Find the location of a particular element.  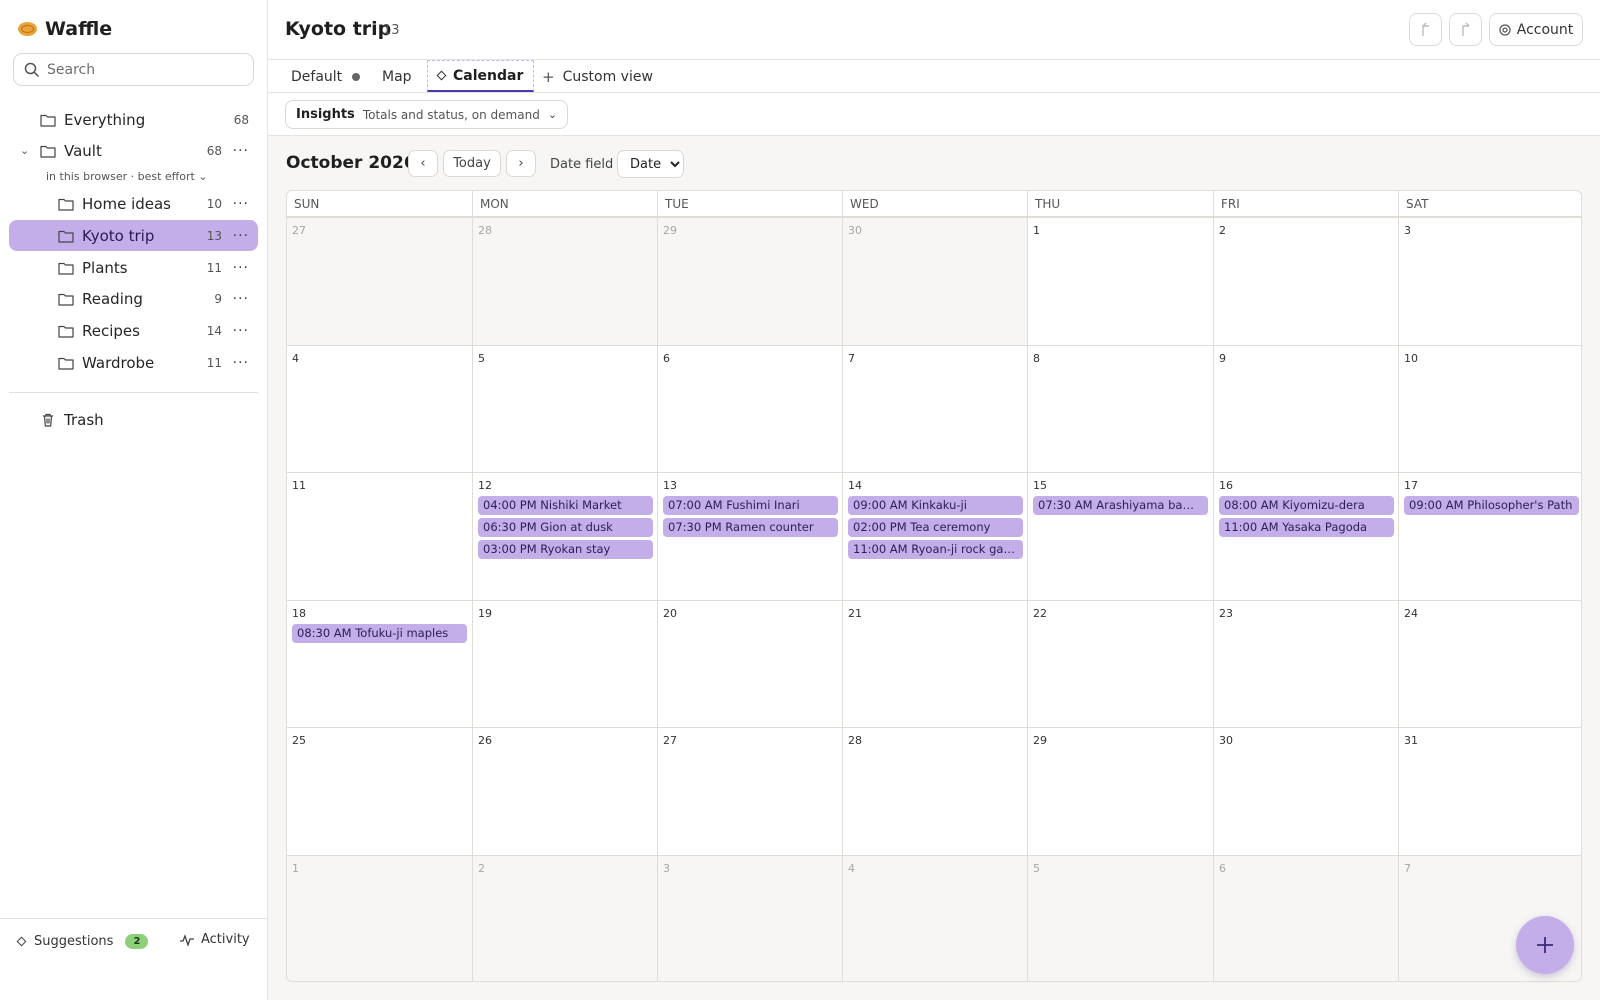

sidebar-item-trash: Trash is located at coordinates (133, 419).